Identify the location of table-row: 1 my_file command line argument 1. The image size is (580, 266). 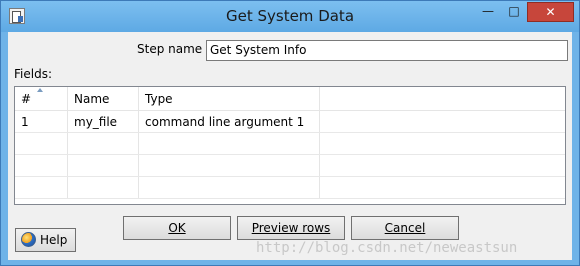
(290, 122).